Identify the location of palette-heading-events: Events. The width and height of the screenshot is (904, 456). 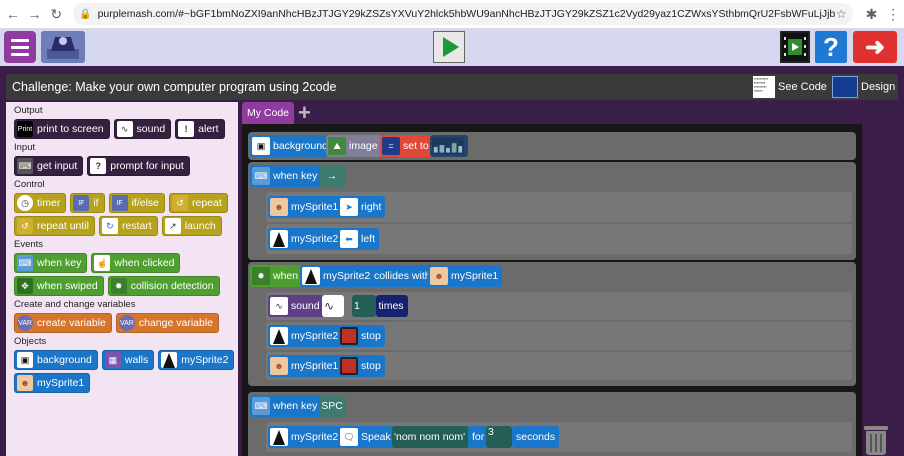
(29, 244).